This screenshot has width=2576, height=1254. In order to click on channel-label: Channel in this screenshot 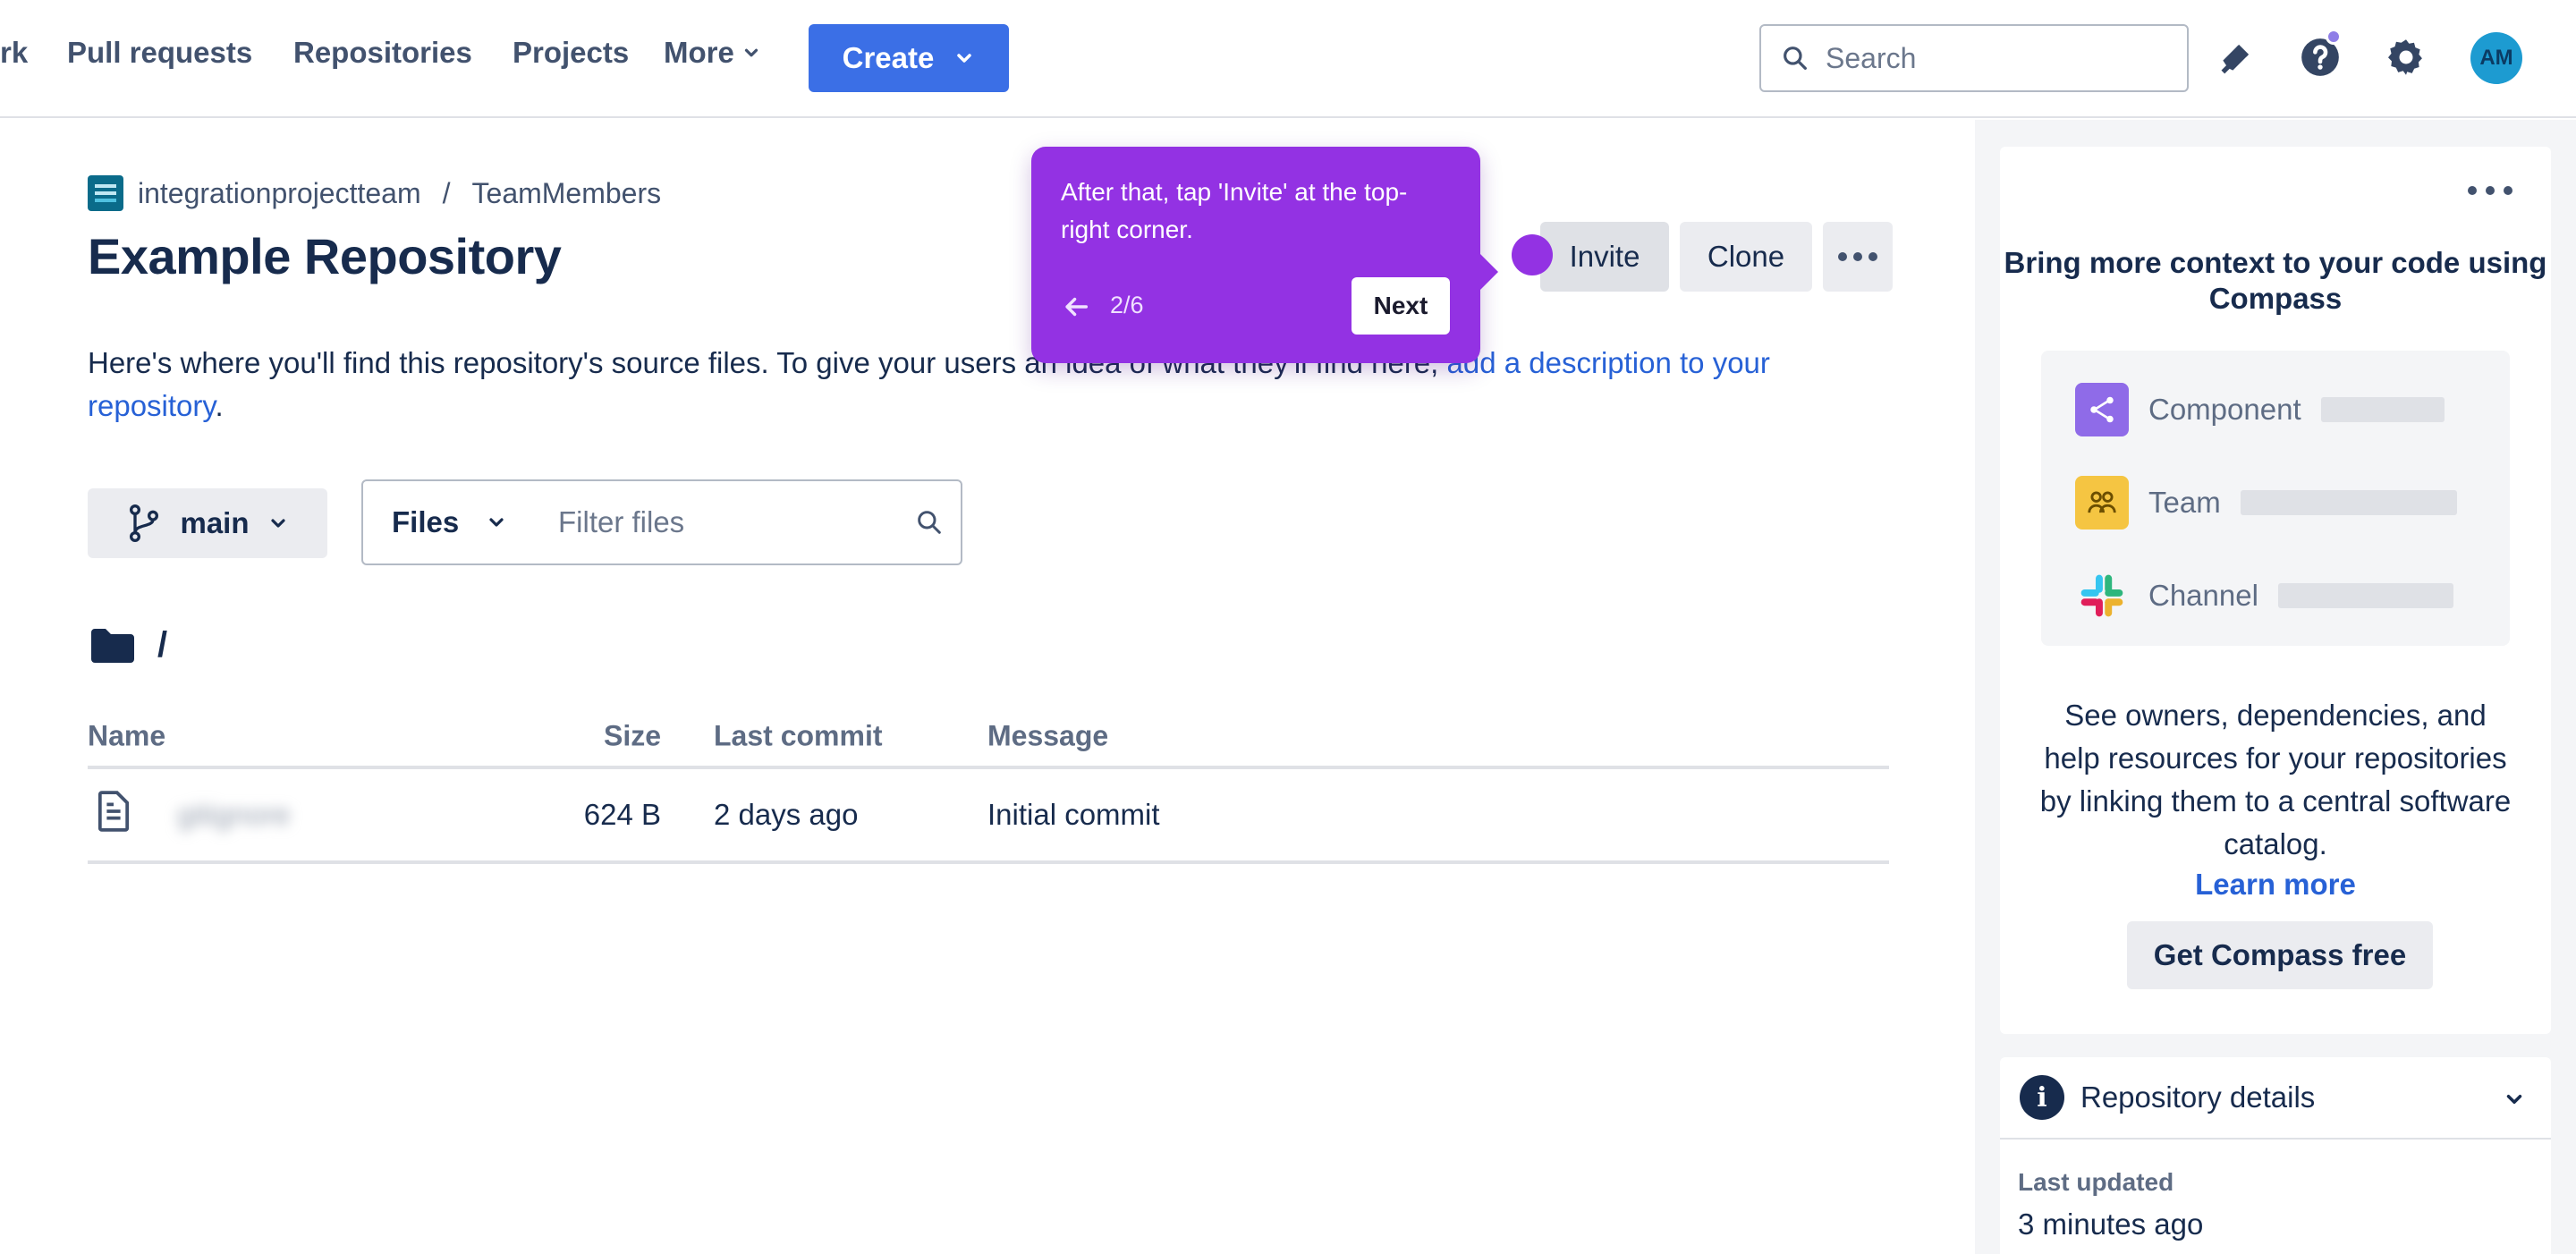, I will do `click(2203, 595)`.